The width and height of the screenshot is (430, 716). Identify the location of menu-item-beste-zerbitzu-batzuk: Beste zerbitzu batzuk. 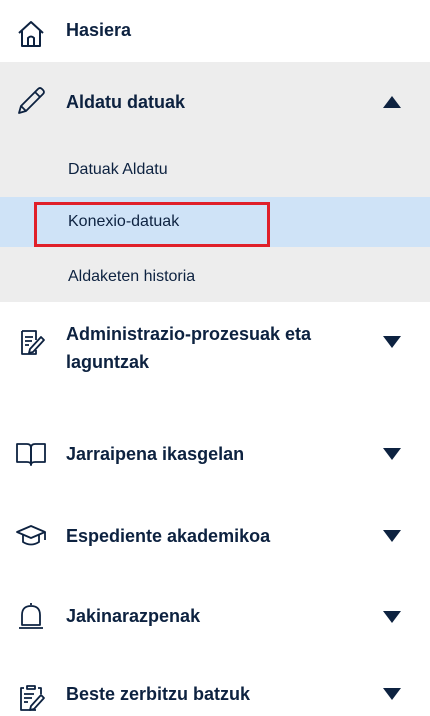
(215, 696).